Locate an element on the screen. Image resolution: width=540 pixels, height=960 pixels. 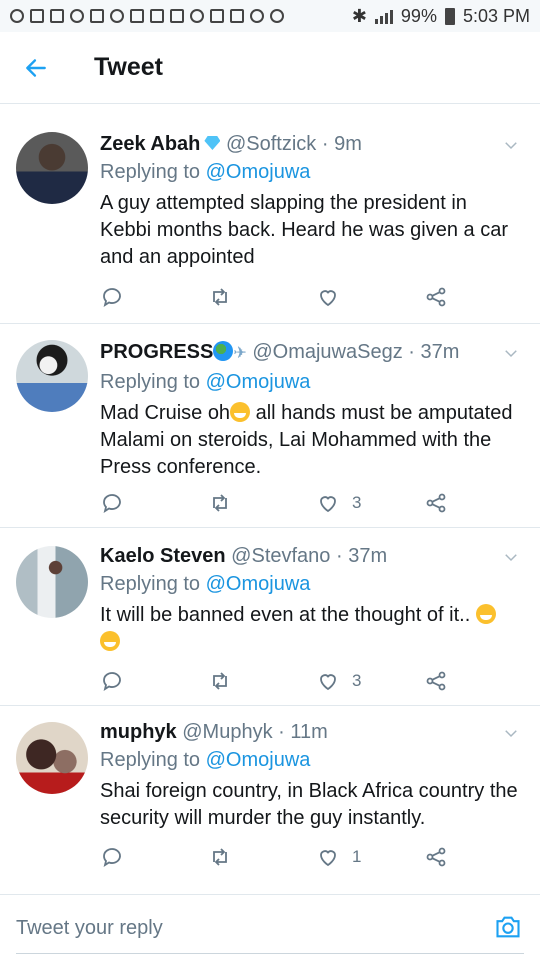
signal-icon is located at coordinates (383, 16).